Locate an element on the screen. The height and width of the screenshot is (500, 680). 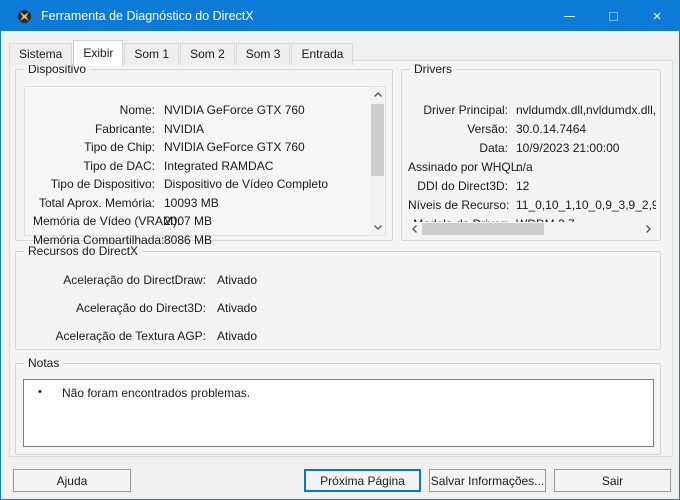
driver-row: Versão: 30.0.14.7464 is located at coordinates (532, 128).